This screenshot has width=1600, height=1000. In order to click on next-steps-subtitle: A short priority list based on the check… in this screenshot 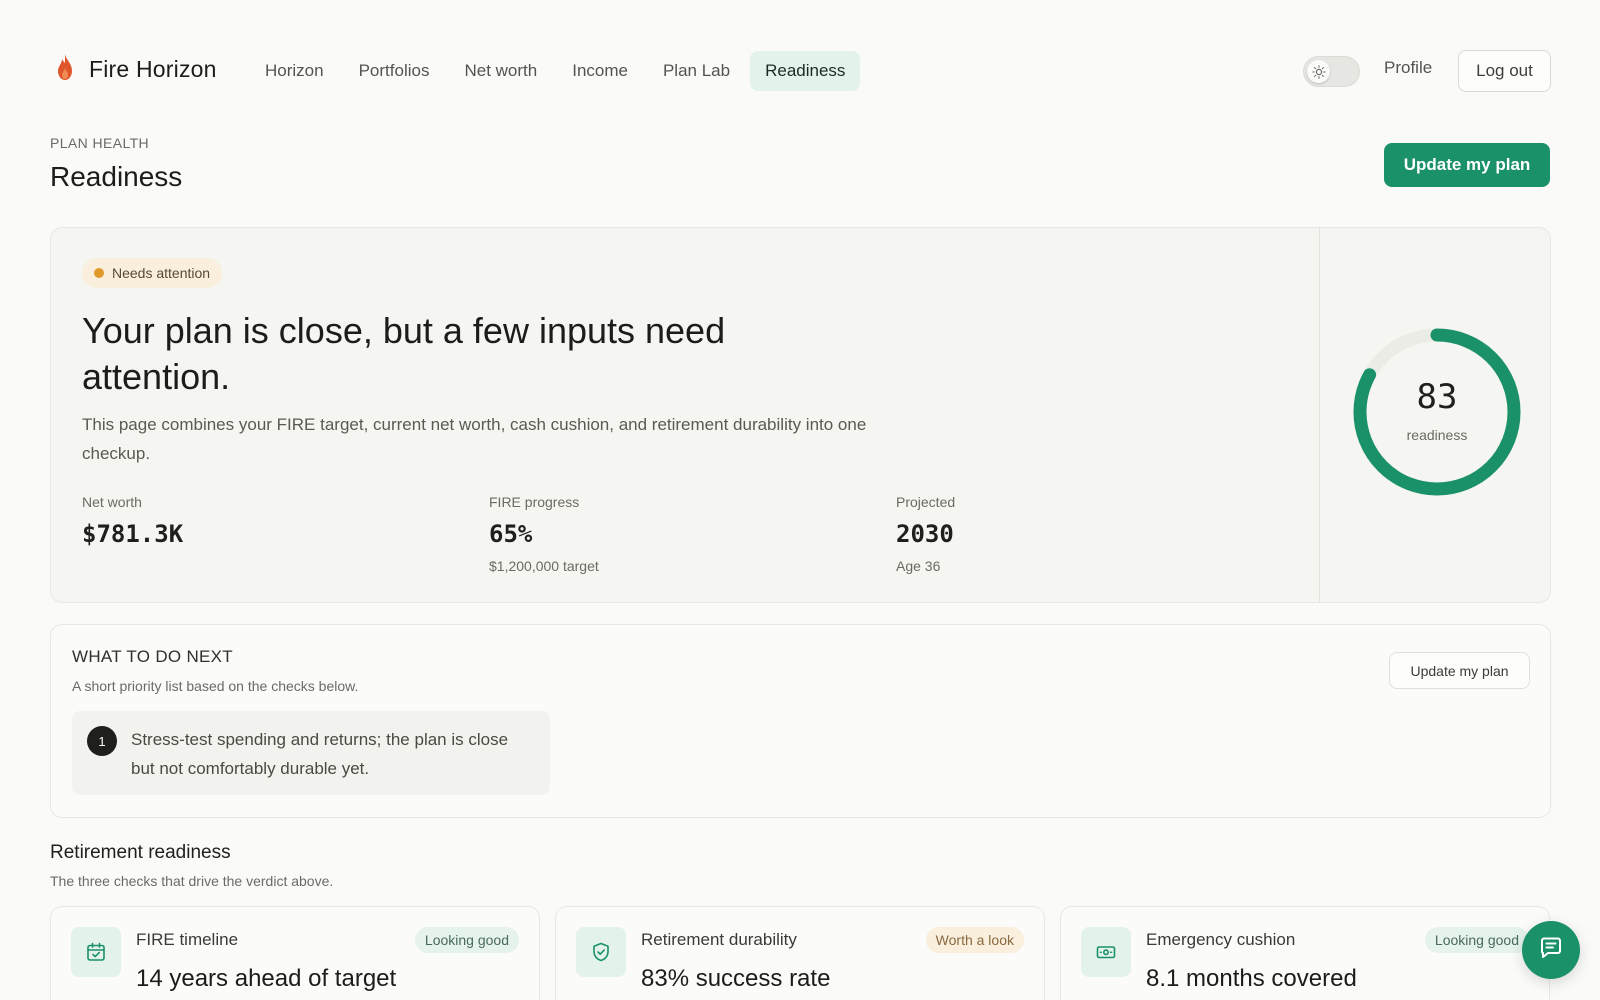, I will do `click(215, 686)`.